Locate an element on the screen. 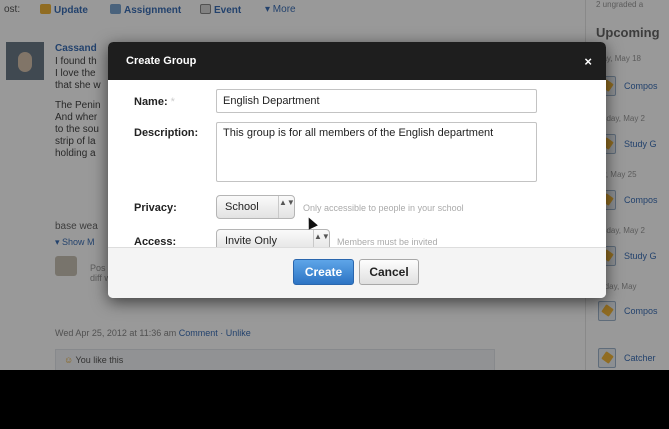 Image resolution: width=669 pixels, height=429 pixels. select-arrows-icon: ▲▼ is located at coordinates (286, 207).